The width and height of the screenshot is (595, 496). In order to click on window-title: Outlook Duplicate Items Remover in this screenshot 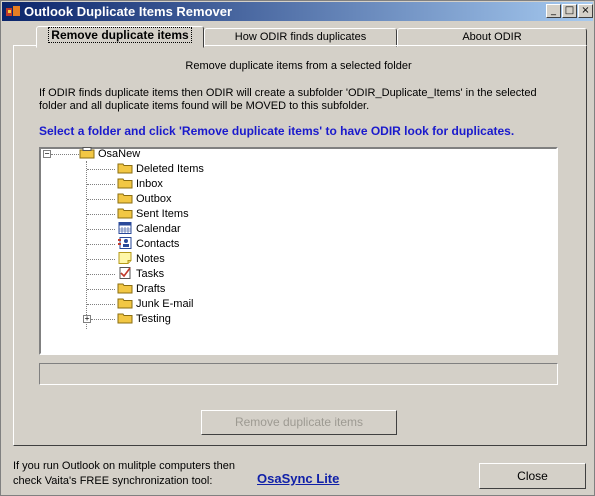, I will do `click(128, 11)`.